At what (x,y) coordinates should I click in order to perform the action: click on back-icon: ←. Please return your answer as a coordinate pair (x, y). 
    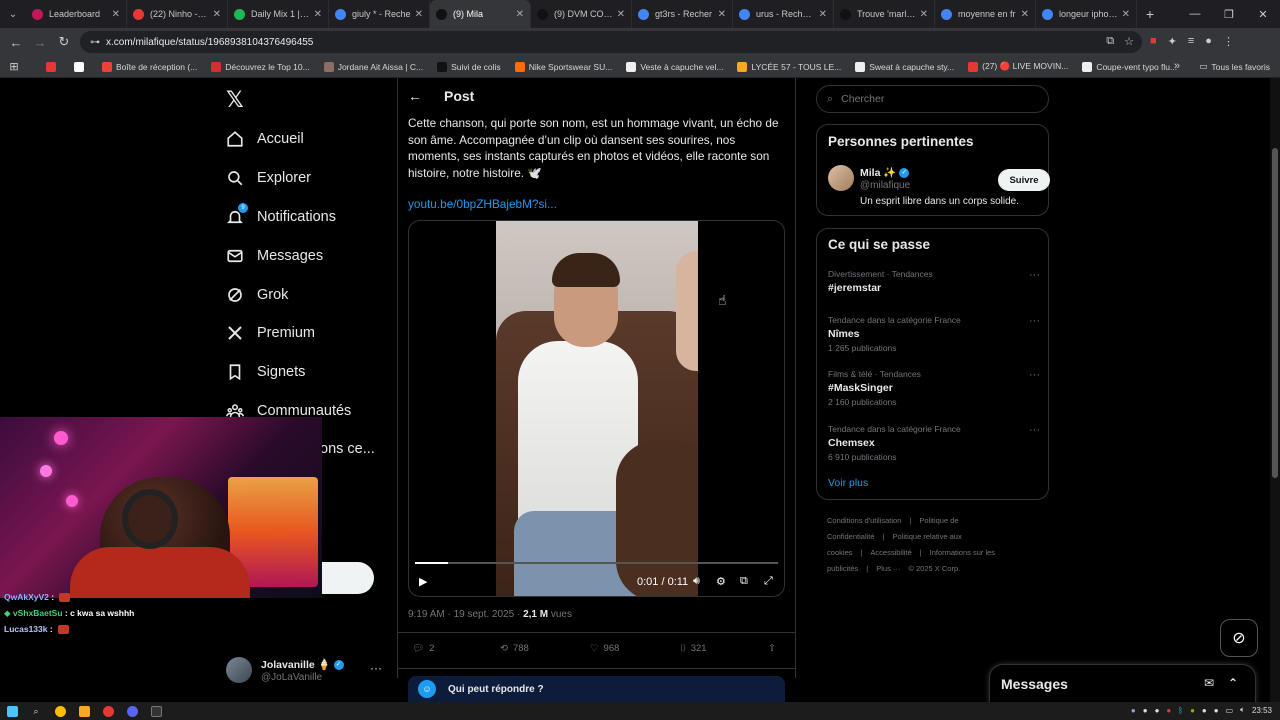
    Looking at the image, I should click on (16, 42).